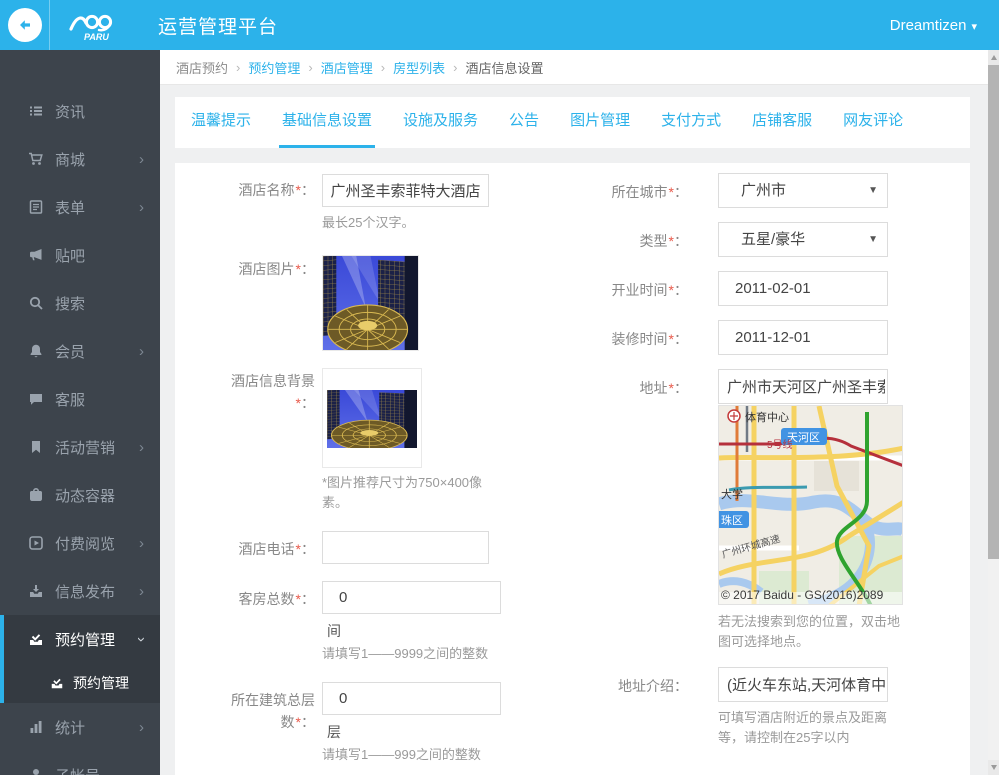  What do you see at coordinates (96, 37) in the screenshot?
I see `svg-text: PARU` at bounding box center [96, 37].